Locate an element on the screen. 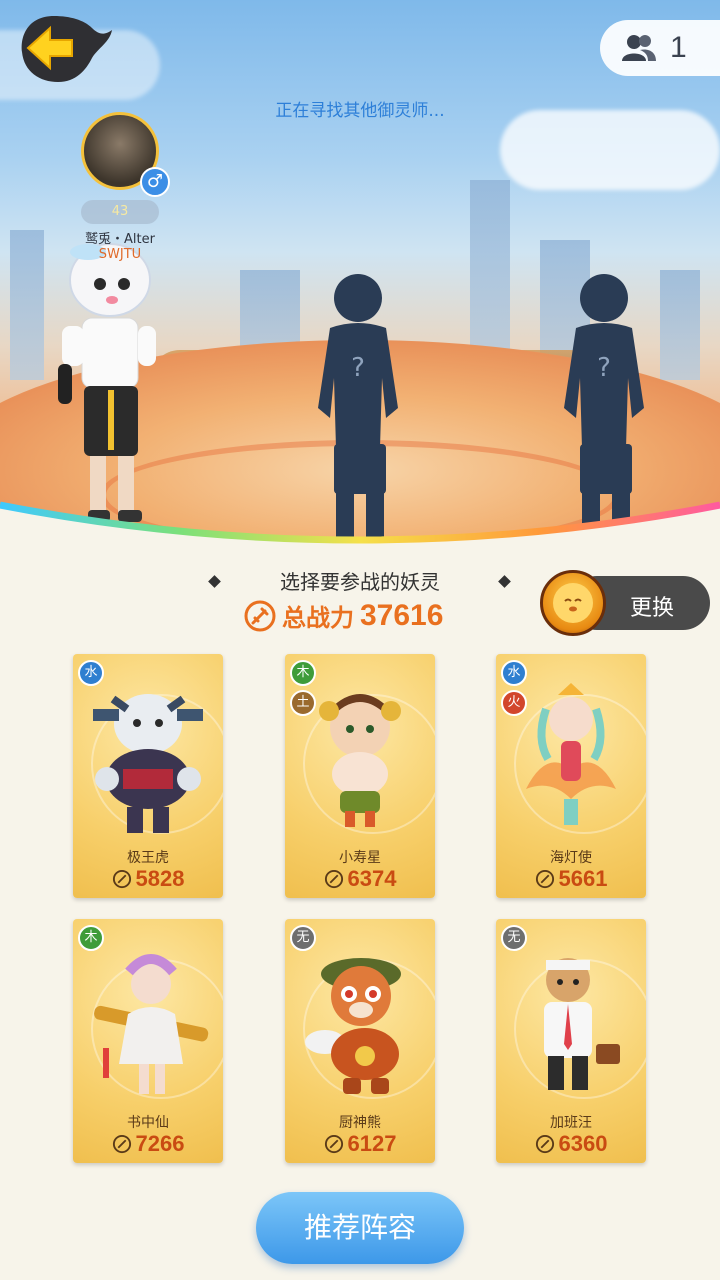  total-power-label: 总战力 is located at coordinates (318, 618).